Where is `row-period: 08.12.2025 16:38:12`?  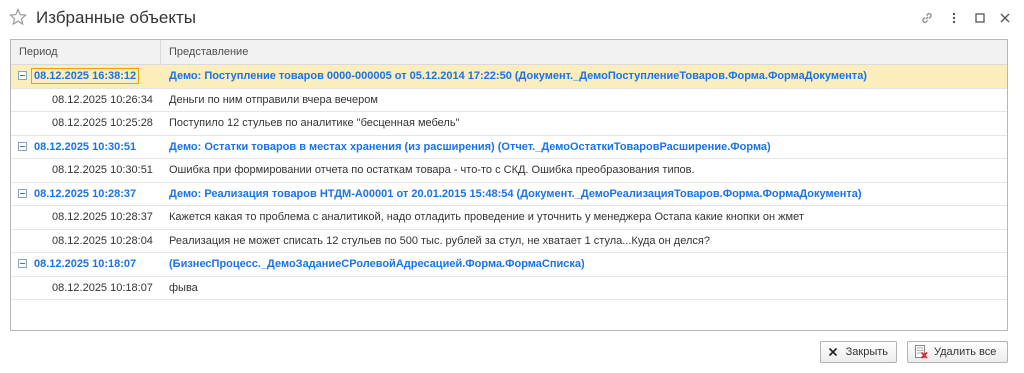 row-period: 08.12.2025 16:38:12 is located at coordinates (86, 76).